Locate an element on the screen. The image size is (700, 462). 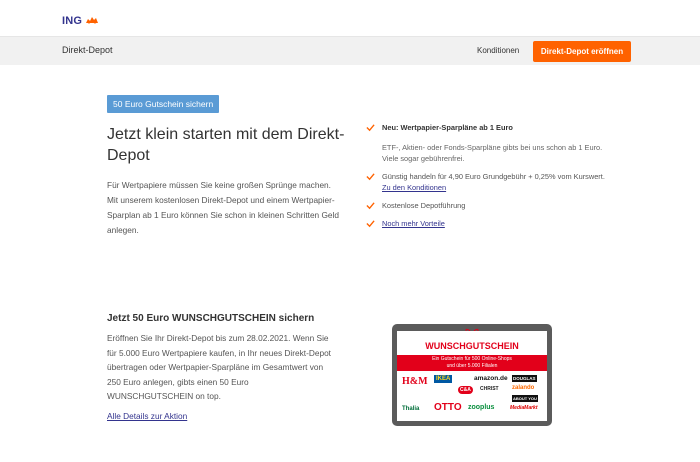
brand-logo: amazon.de is located at coordinates (491, 378).